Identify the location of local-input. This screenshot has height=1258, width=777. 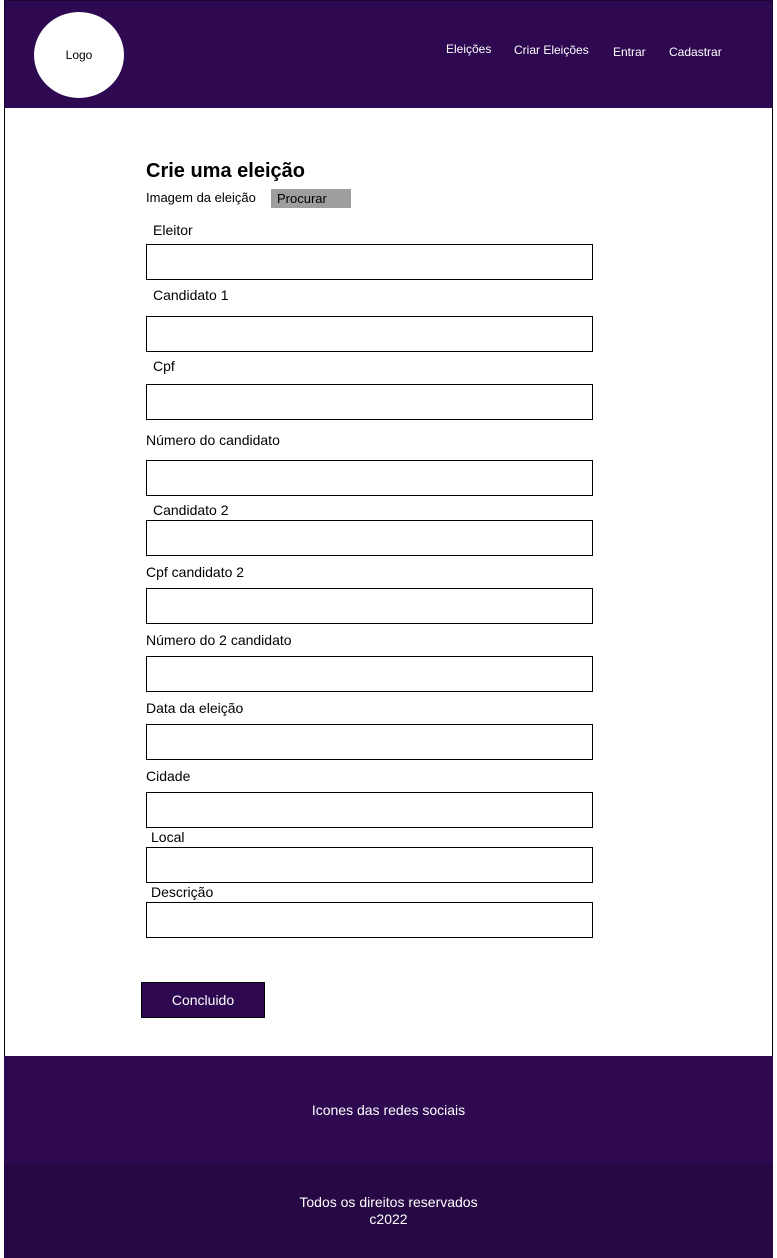
(369, 865).